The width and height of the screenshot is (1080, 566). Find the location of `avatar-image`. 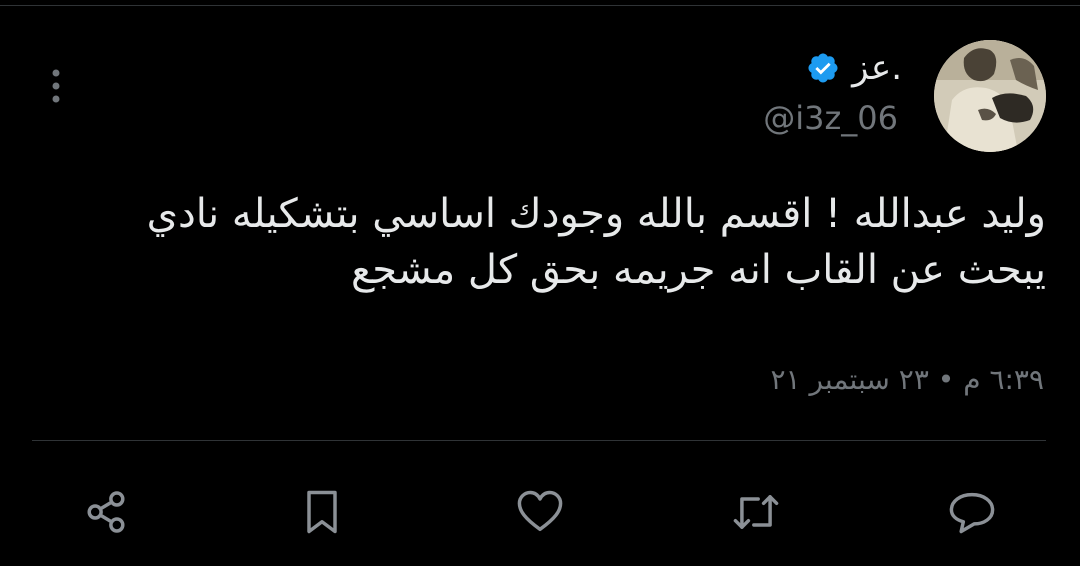

avatar-image is located at coordinates (990, 96).